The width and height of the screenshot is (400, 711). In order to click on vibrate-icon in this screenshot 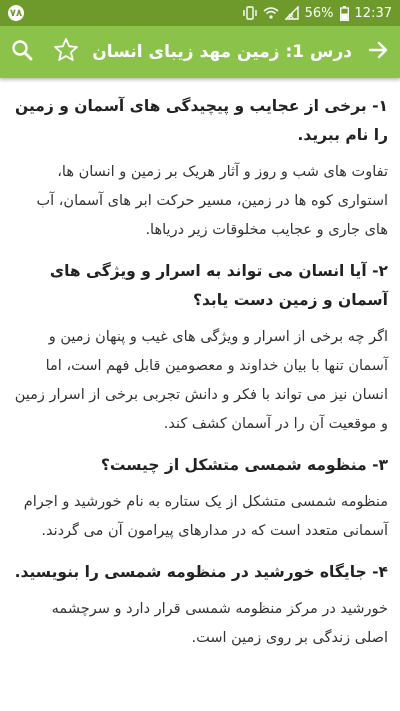, I will do `click(249, 13)`.